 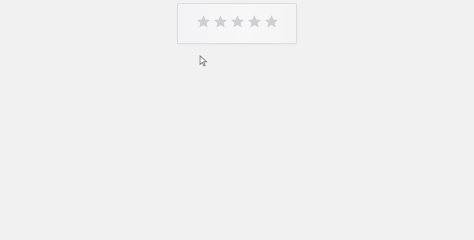 I want to click on star-rating-widget, so click(x=237, y=23).